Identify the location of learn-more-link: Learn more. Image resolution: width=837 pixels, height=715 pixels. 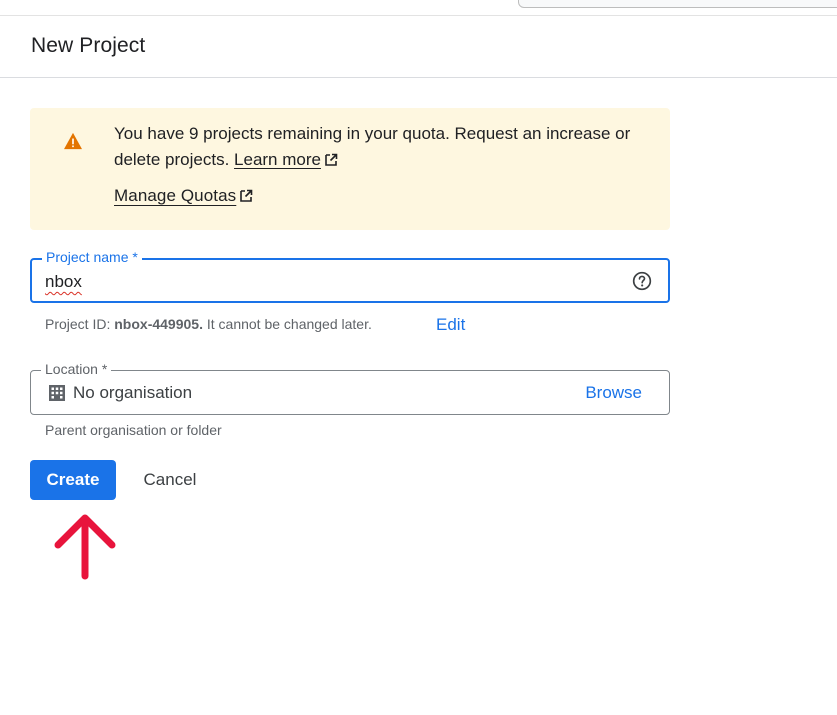
(277, 159).